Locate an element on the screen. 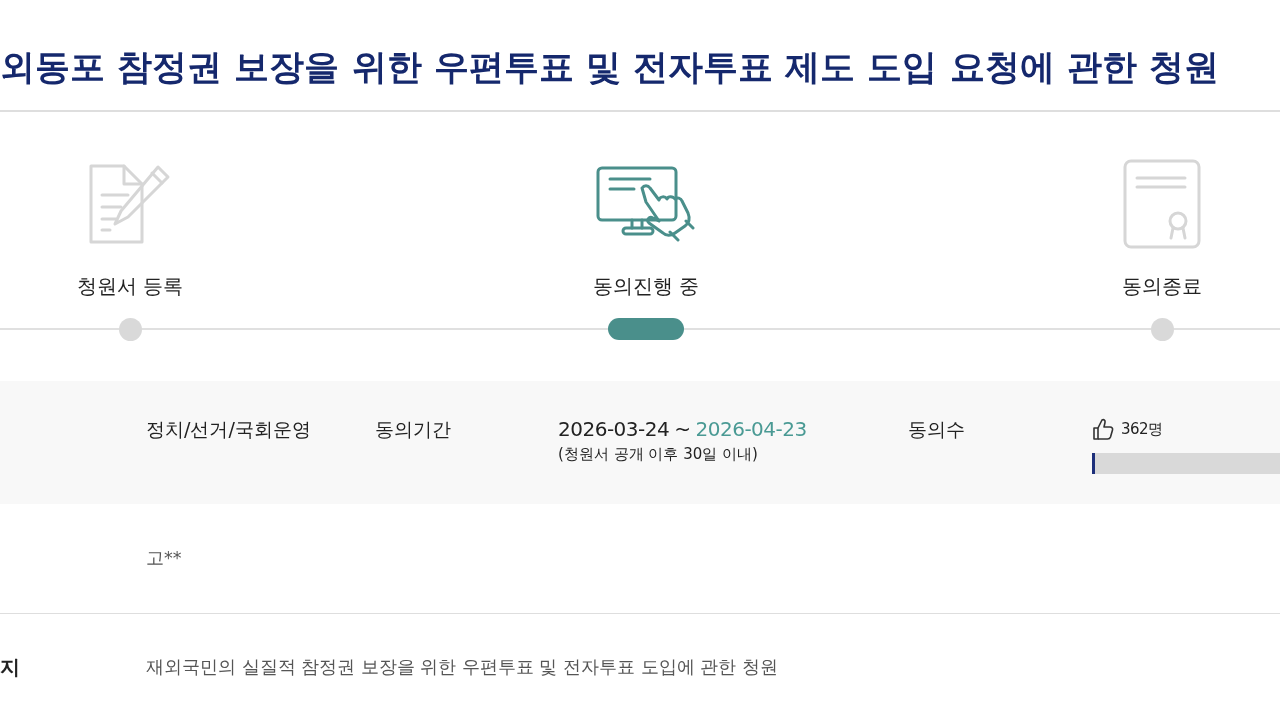 This screenshot has width=1280, height=720. field-label: 지 is located at coordinates (10, 667).